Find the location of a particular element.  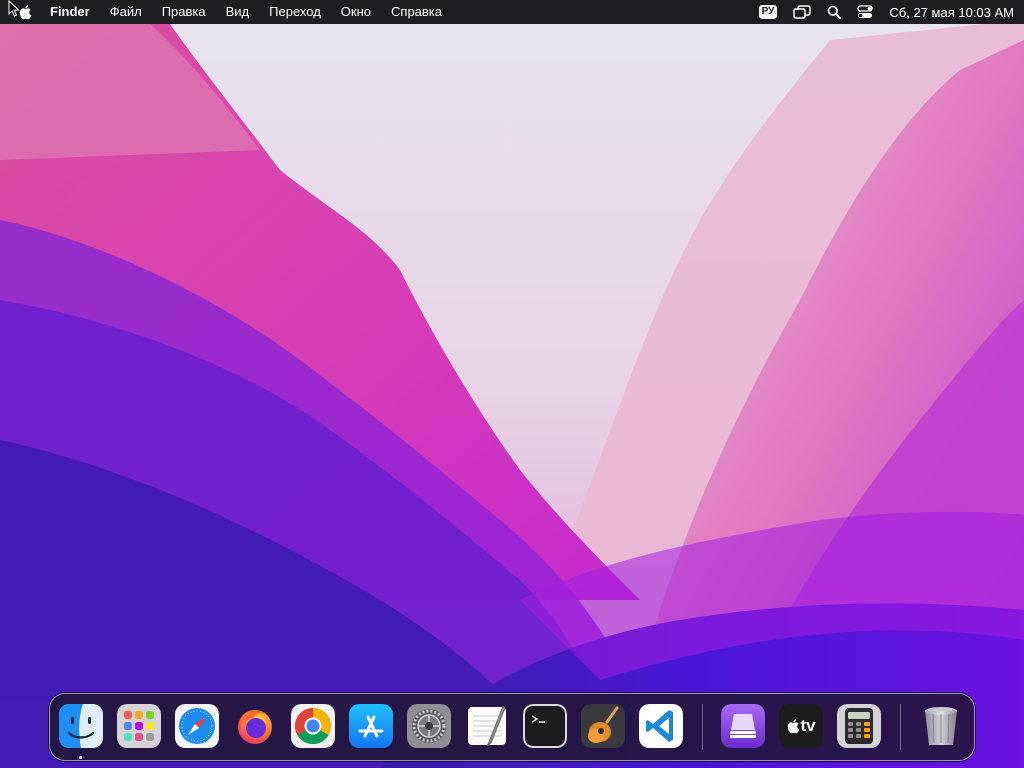

menu-help: Справка is located at coordinates (416, 12).